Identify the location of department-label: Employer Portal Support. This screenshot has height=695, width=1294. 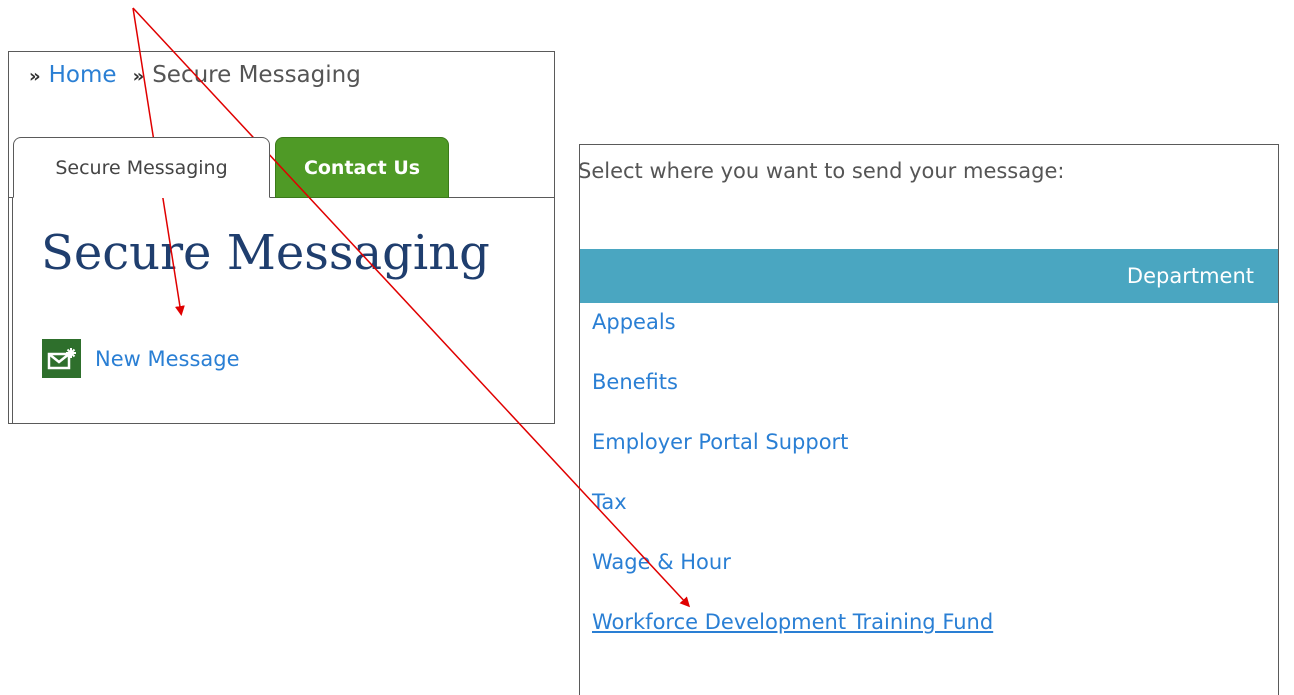
(720, 442).